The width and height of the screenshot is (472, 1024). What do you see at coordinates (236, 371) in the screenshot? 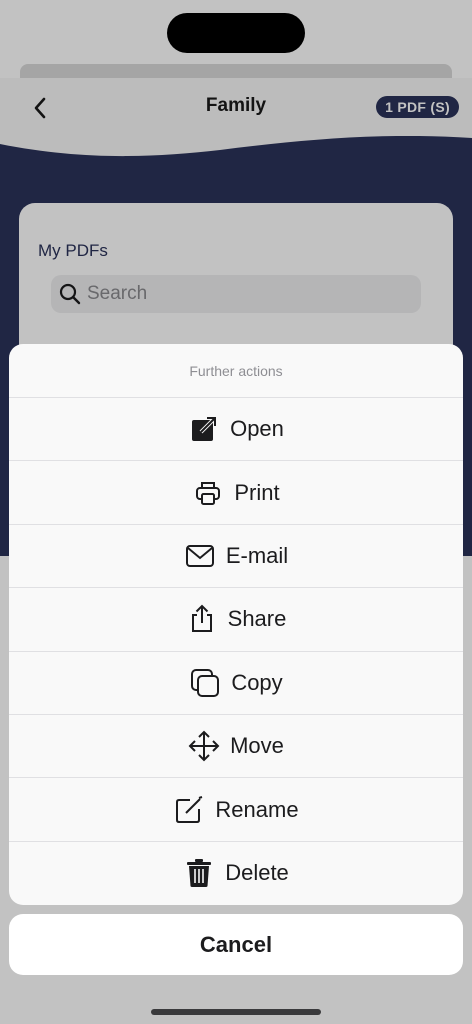
I see `sheet-header: Further actions` at bounding box center [236, 371].